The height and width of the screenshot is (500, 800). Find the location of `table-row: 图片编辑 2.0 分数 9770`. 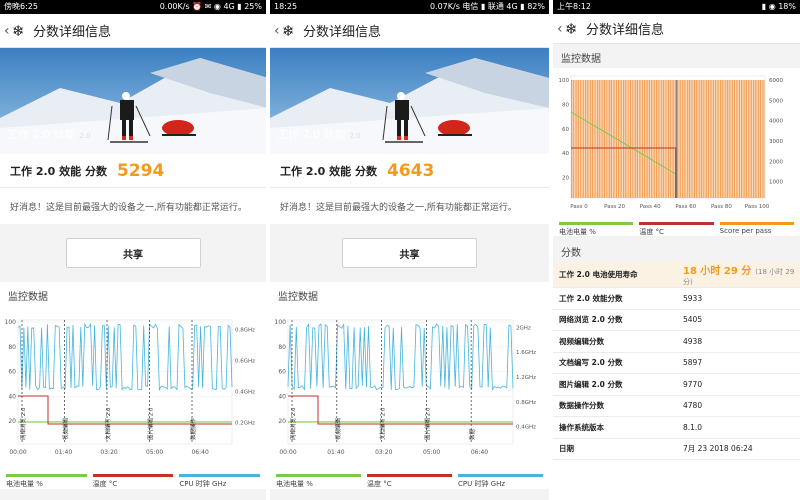

table-row: 图片编辑 2.0 分数 9770 is located at coordinates (676, 384).